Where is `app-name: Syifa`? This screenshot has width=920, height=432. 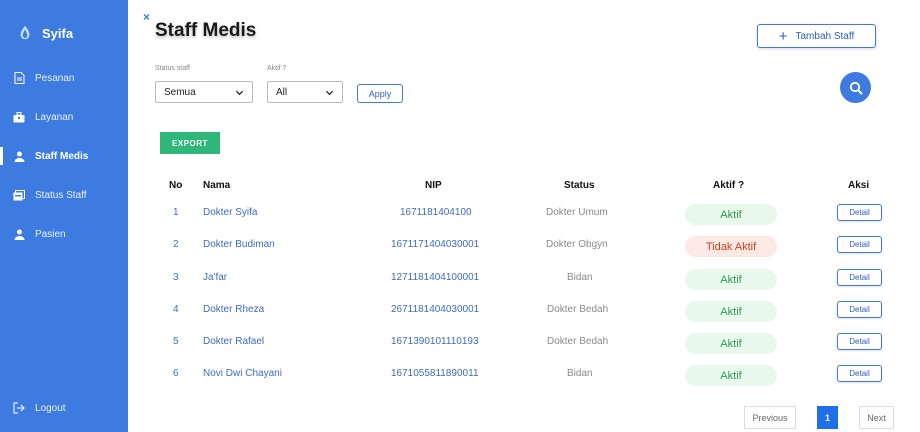
app-name: Syifa is located at coordinates (58, 33).